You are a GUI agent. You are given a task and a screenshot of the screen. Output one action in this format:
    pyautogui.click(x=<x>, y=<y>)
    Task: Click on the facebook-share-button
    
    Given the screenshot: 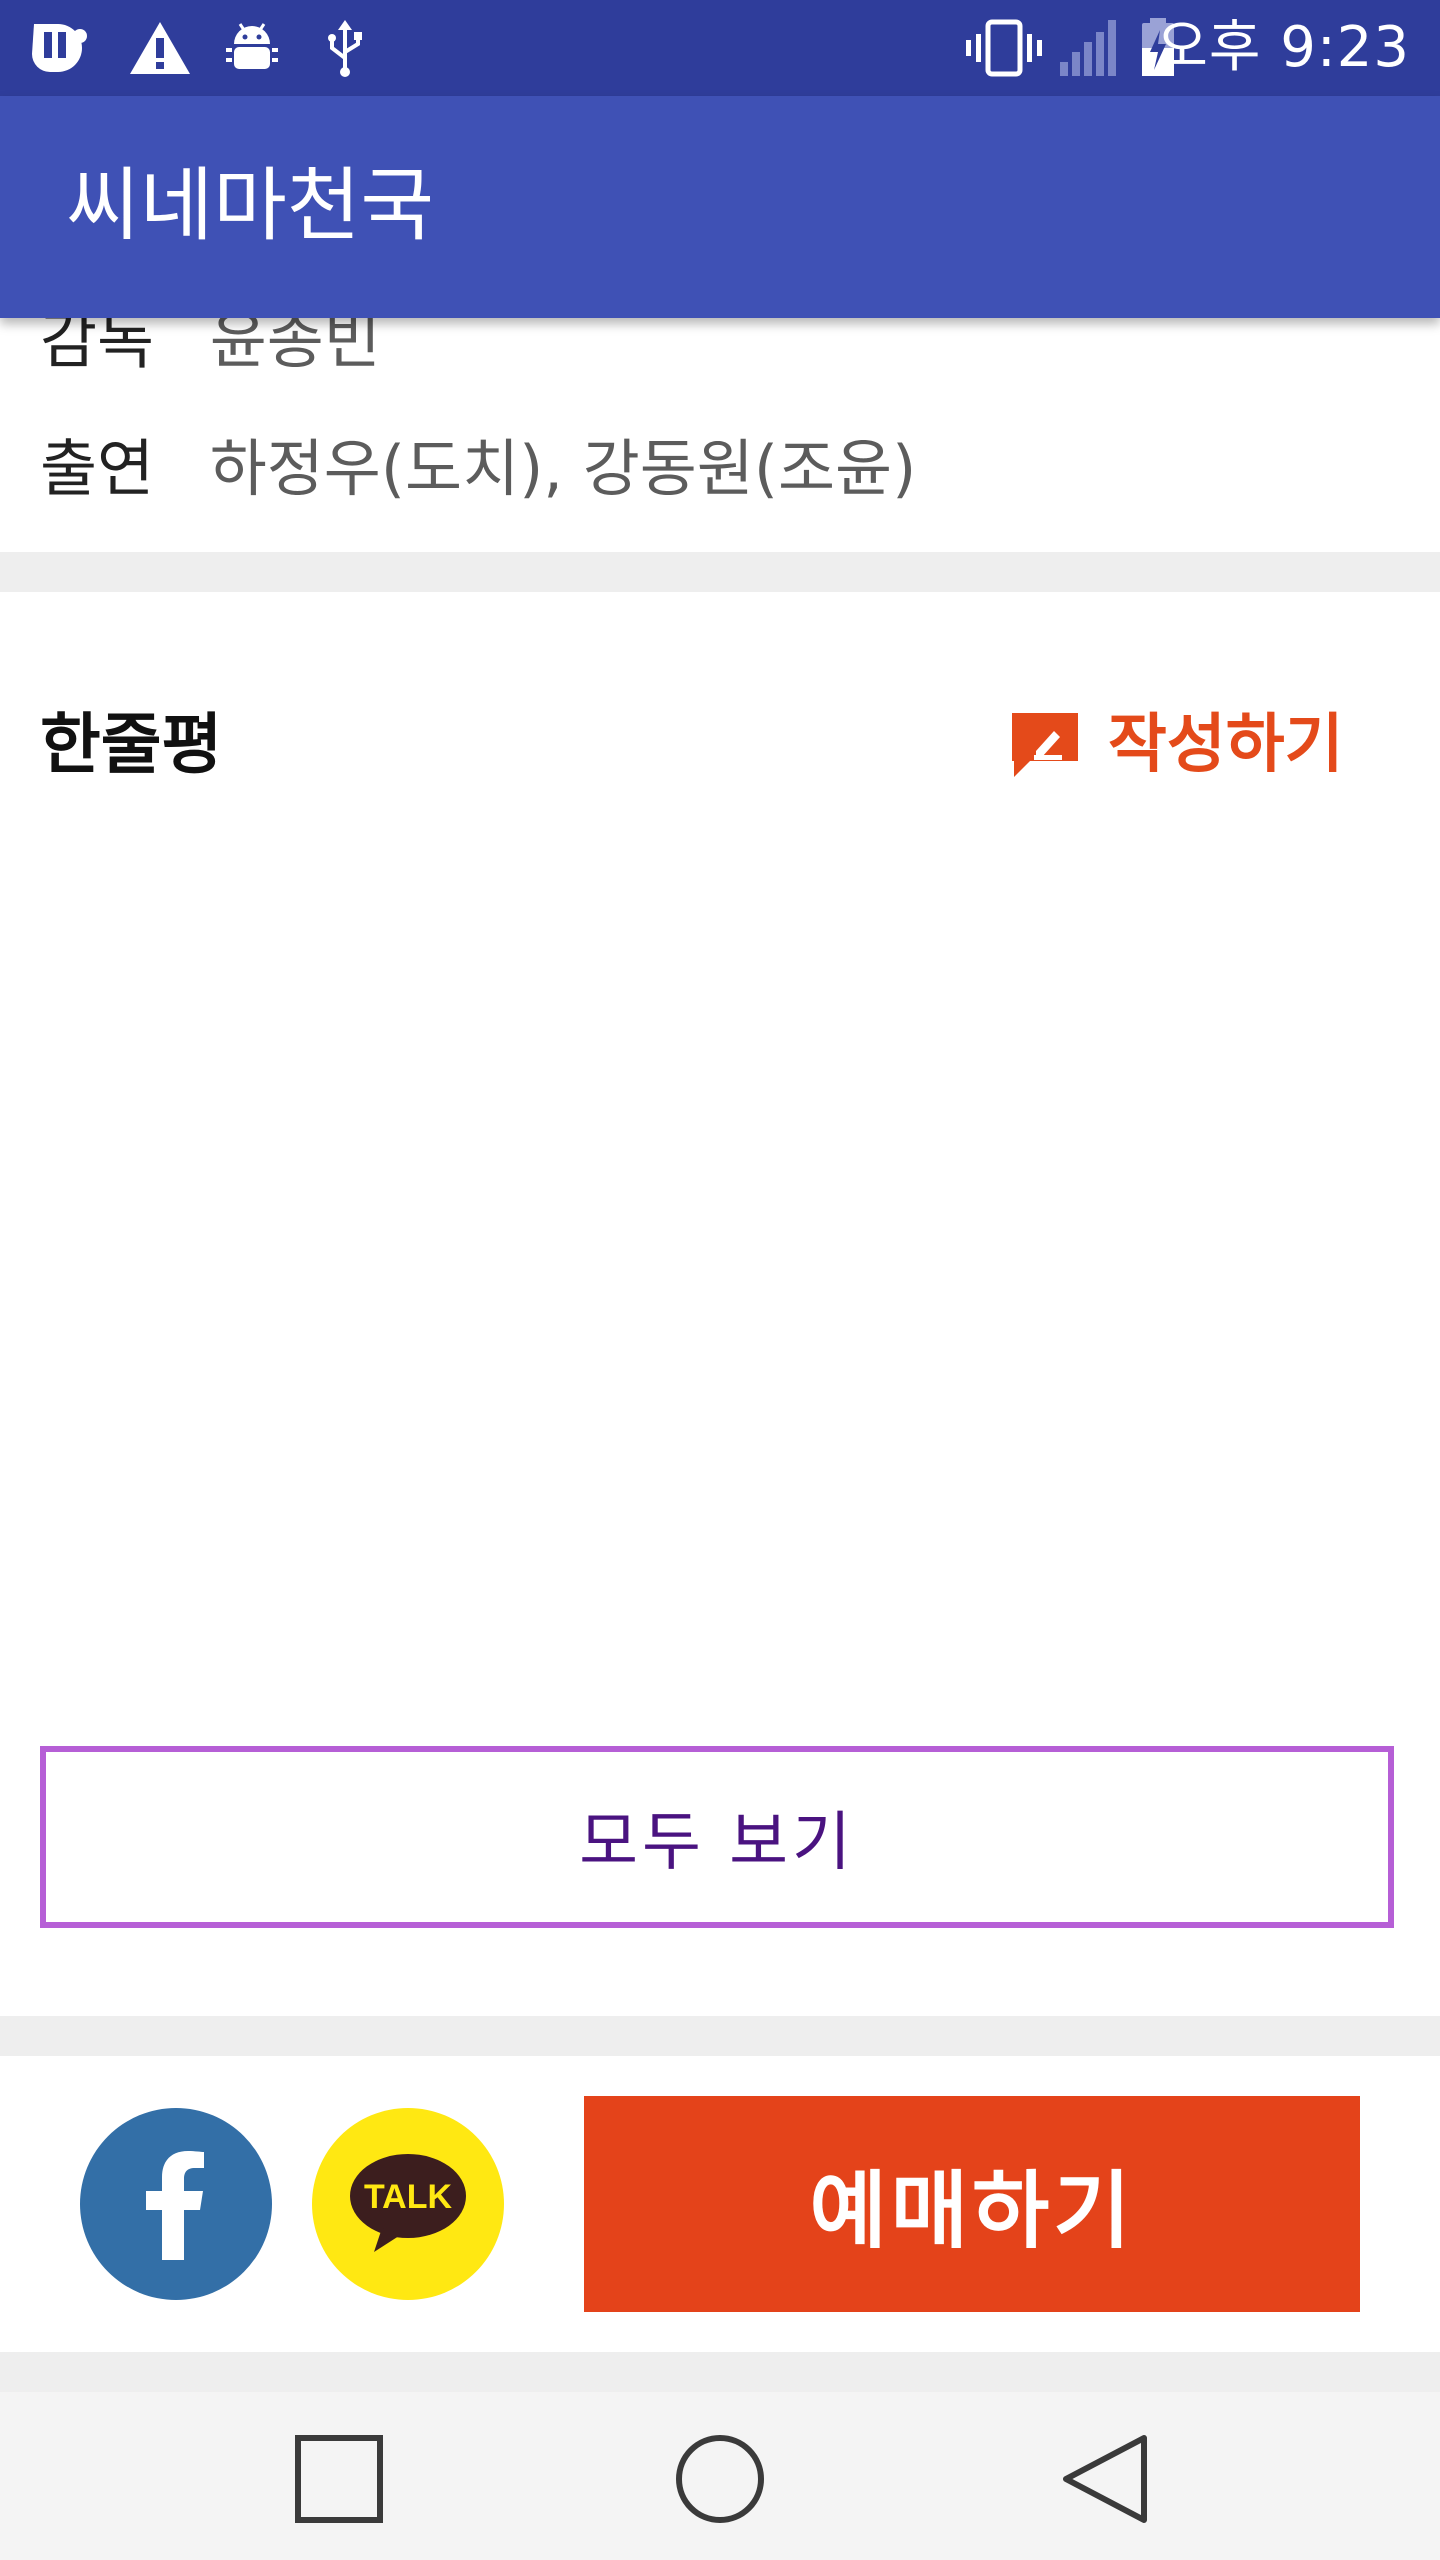 What is the action you would take?
    pyautogui.click(x=176, y=2204)
    